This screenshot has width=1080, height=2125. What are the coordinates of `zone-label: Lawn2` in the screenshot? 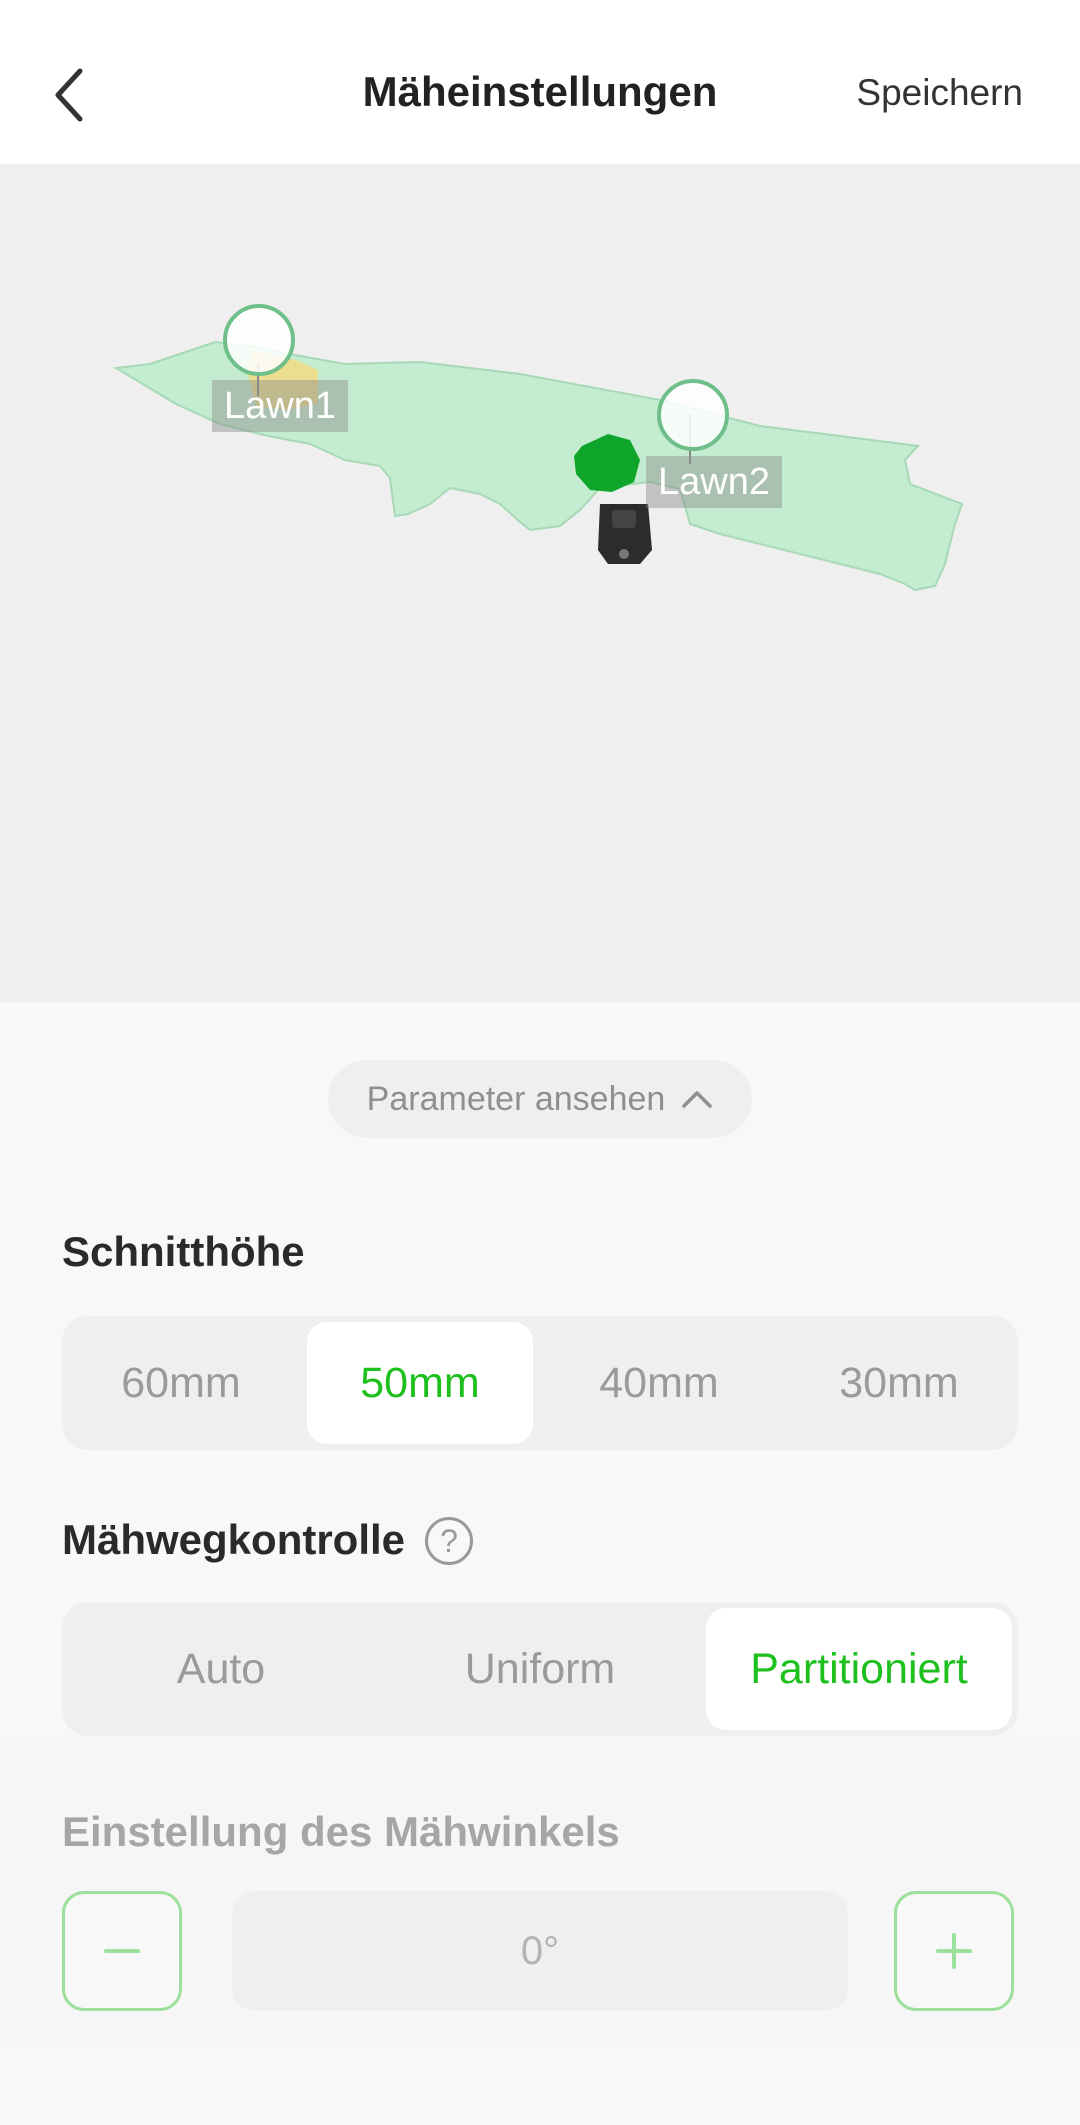 It's located at (714, 482).